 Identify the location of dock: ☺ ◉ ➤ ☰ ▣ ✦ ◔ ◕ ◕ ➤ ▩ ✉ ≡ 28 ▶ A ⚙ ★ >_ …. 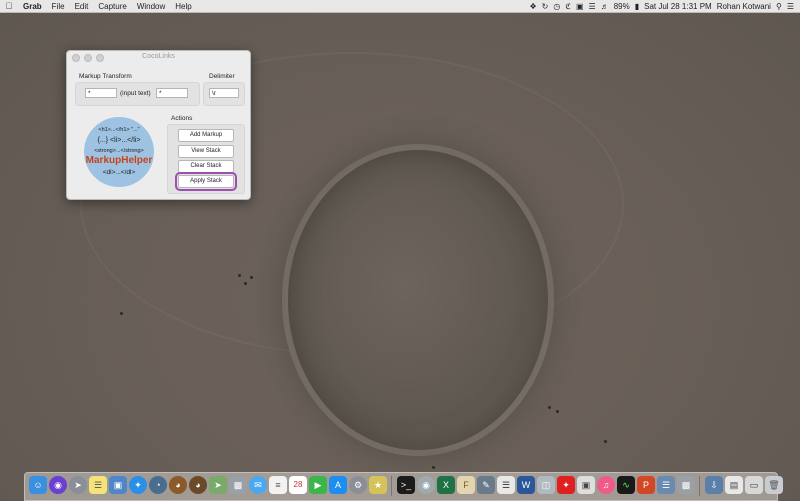
(403, 486).